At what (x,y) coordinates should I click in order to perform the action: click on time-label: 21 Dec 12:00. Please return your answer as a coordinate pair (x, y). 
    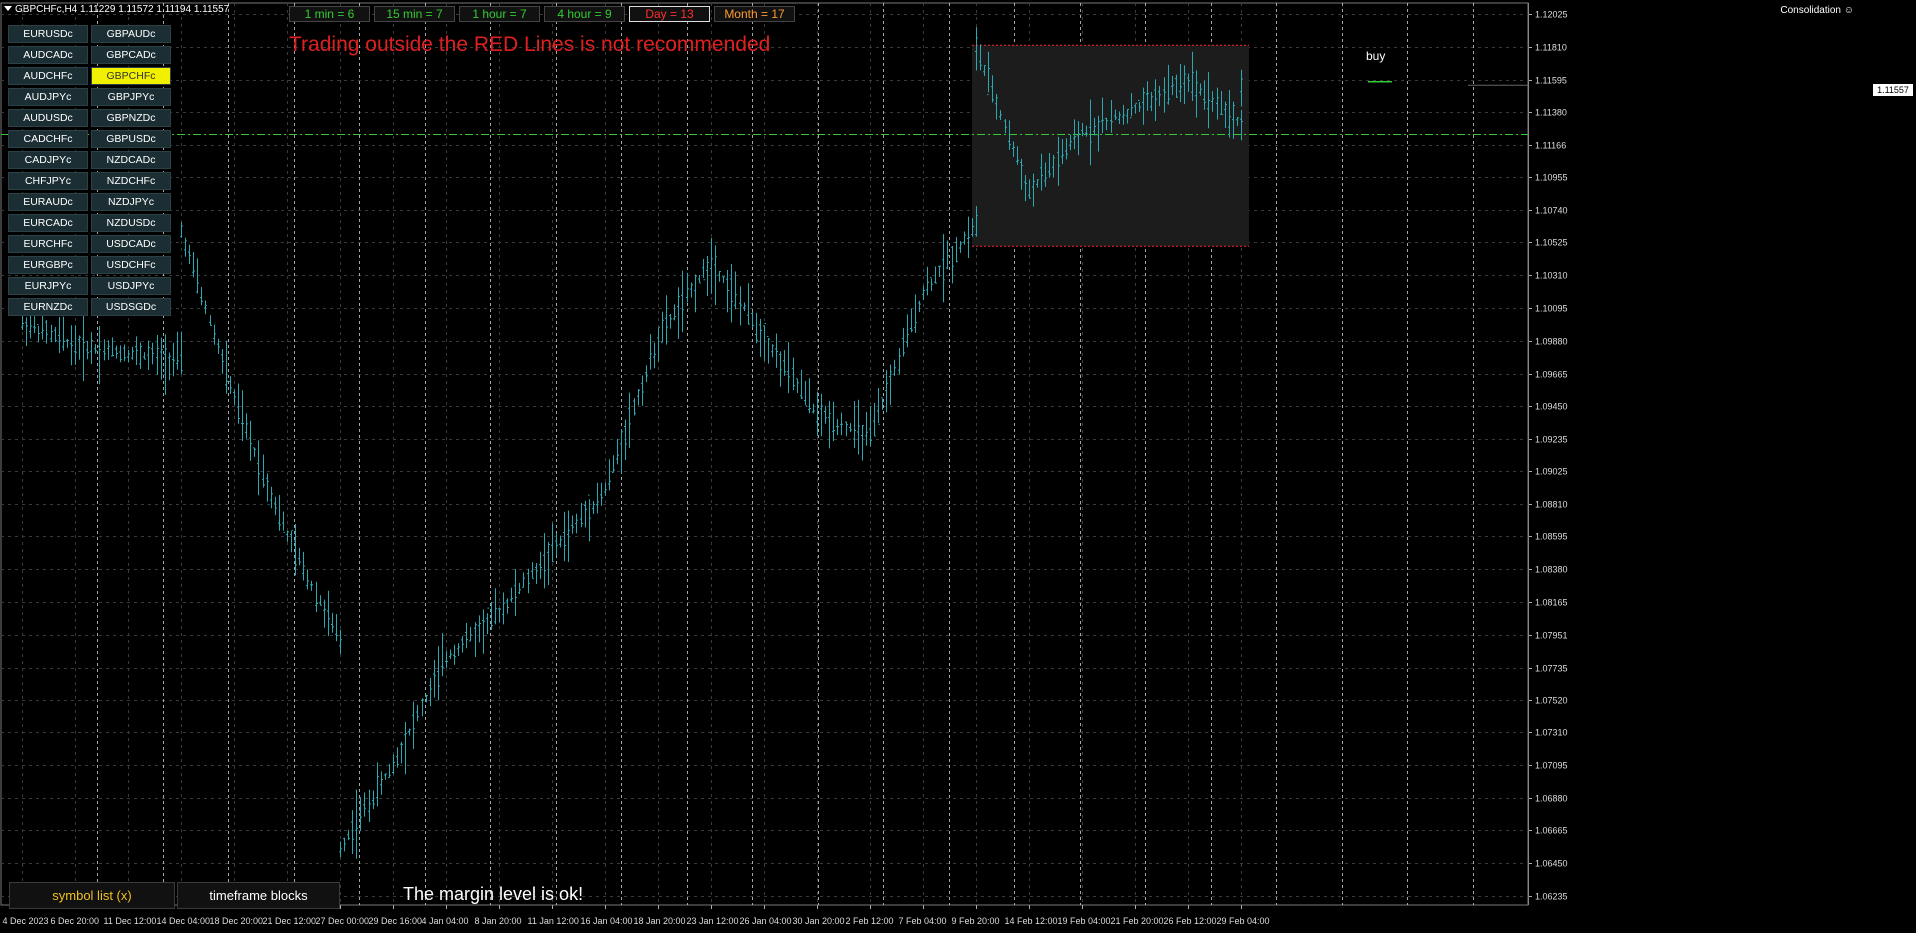
    Looking at the image, I should click on (290, 921).